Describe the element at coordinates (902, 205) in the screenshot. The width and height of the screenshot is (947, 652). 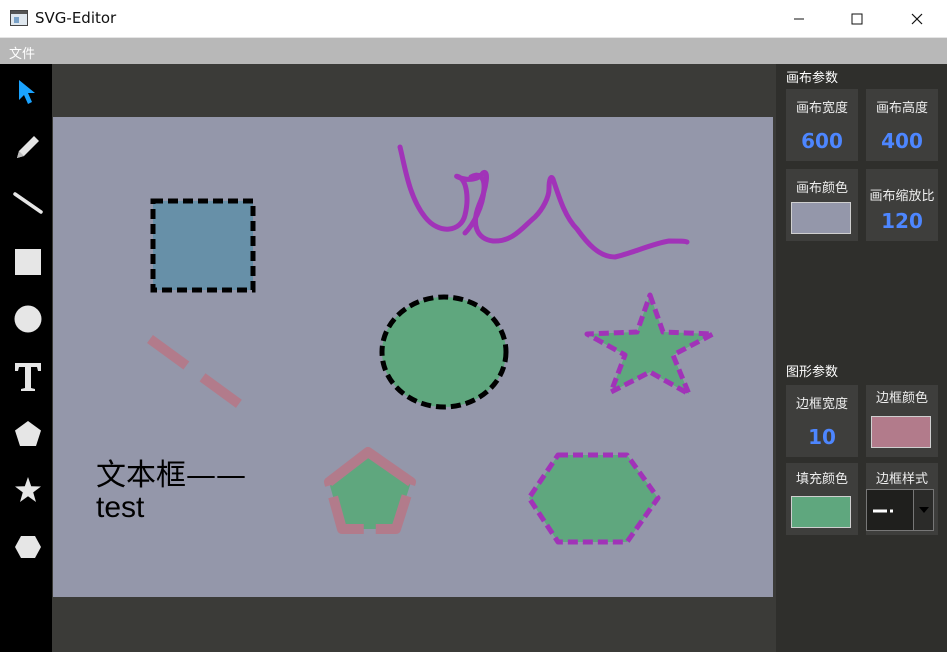
I see `canvas-zoom-card: 画布缩放比 120` at that location.